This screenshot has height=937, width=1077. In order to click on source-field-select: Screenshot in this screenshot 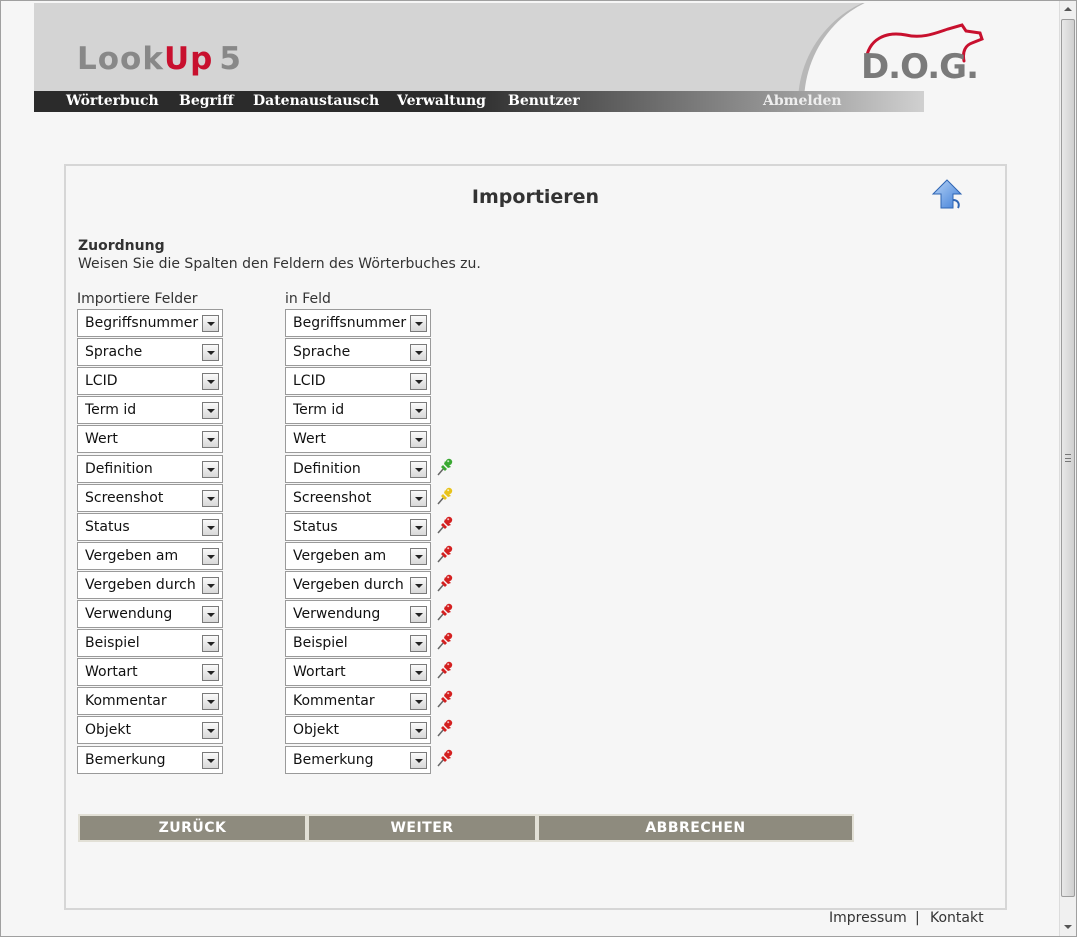, I will do `click(150, 497)`.